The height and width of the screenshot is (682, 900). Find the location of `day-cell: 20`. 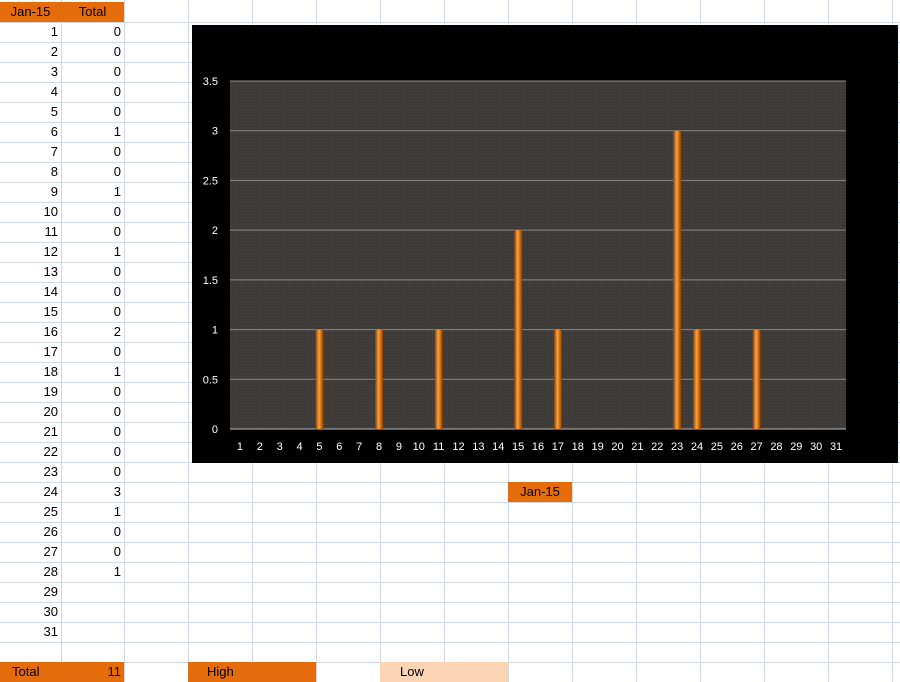

day-cell: 20 is located at coordinates (30, 412).